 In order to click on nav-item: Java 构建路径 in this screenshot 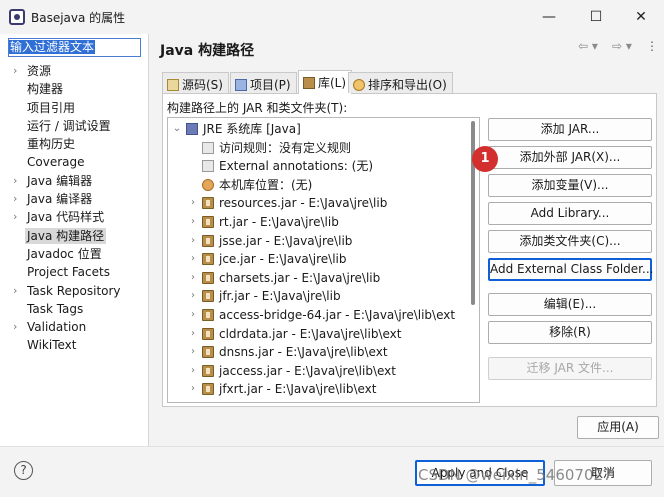, I will do `click(74, 236)`.